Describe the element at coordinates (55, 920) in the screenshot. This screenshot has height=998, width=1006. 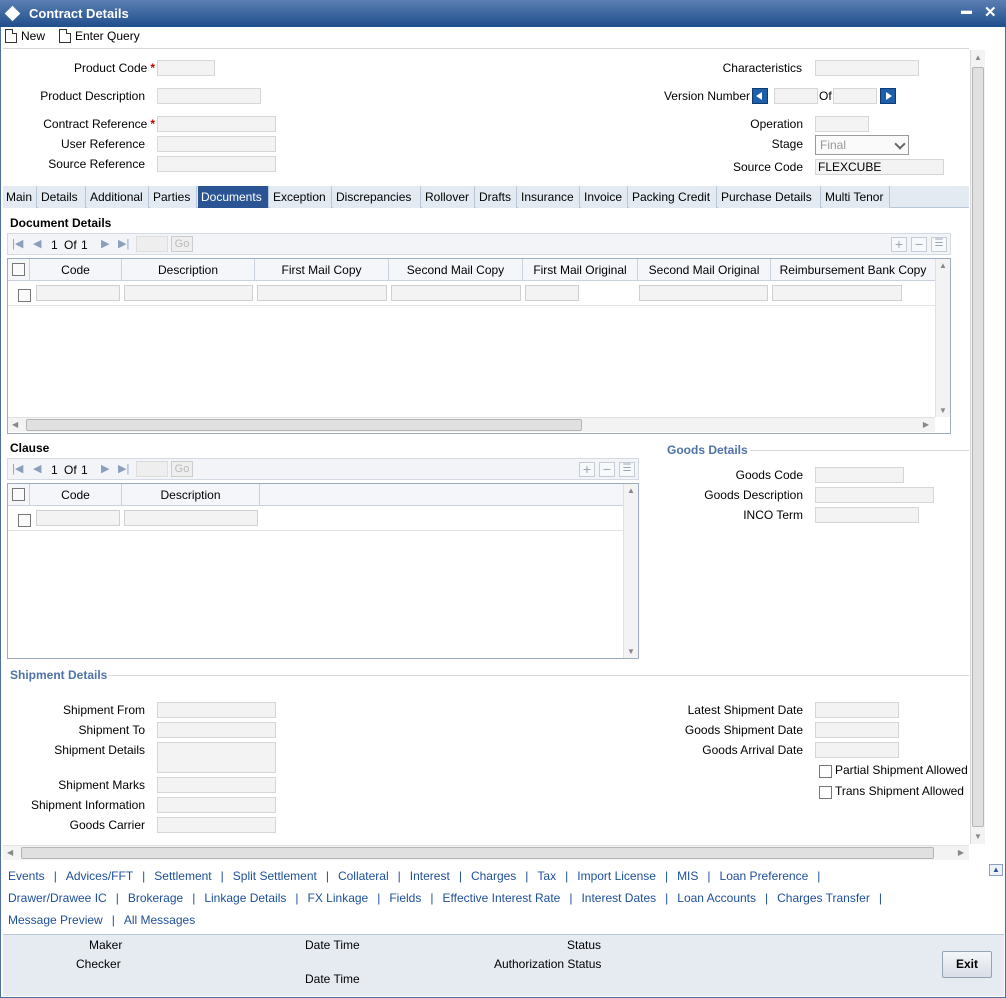
I see `link-message-preview: Message Preview` at that location.